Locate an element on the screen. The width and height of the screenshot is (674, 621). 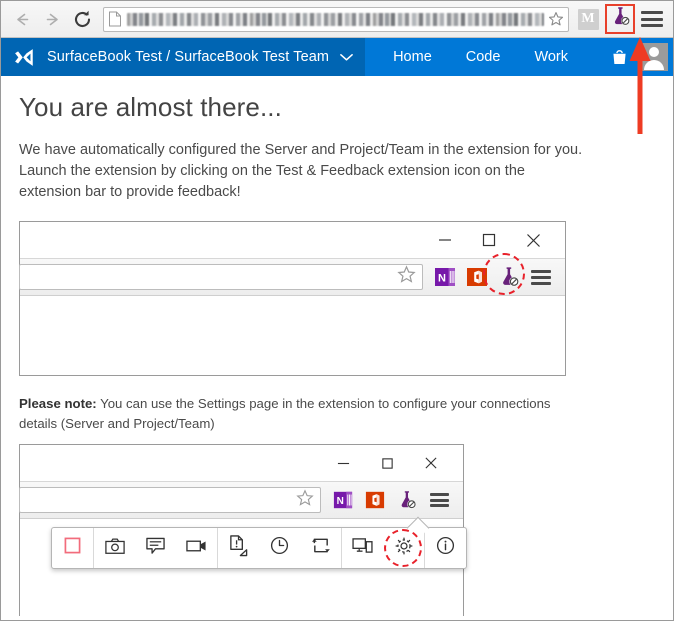
info-button is located at coordinates (445, 548).